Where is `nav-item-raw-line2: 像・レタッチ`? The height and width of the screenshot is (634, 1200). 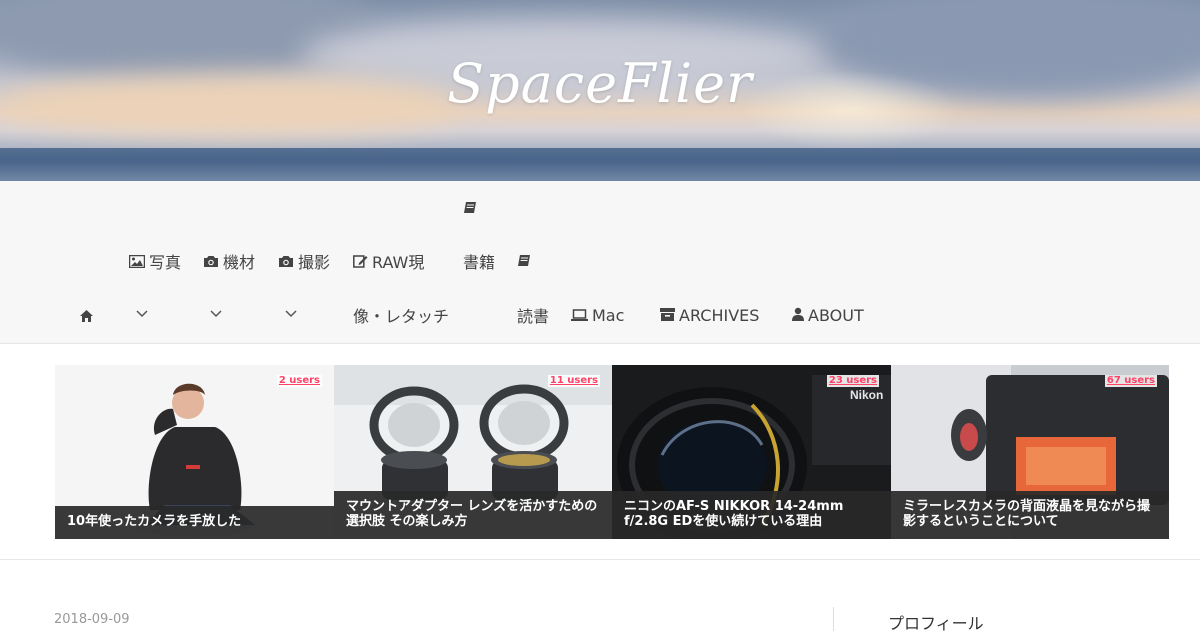
nav-item-raw-line2: 像・レタッチ is located at coordinates (401, 317).